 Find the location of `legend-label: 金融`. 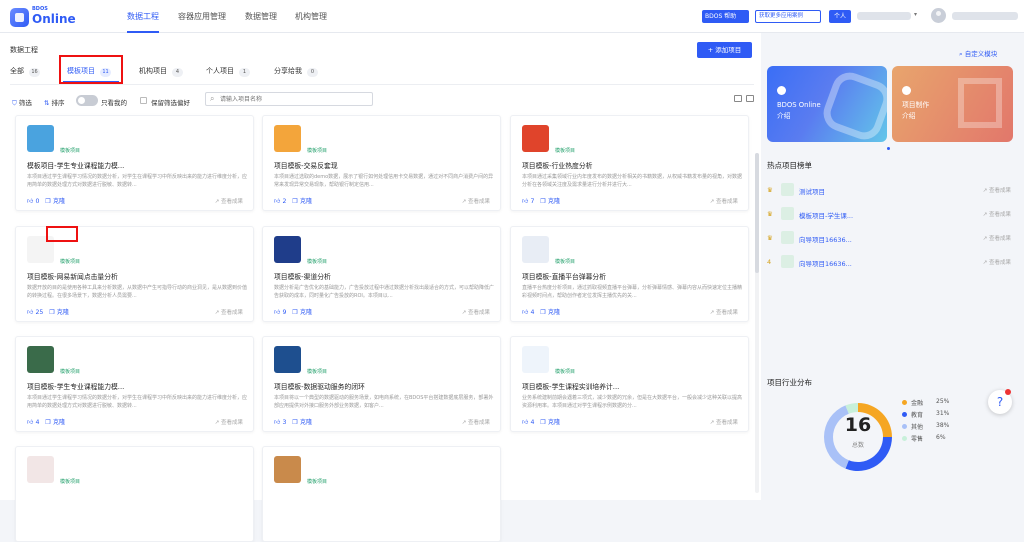

legend-label: 金融 is located at coordinates (917, 403).